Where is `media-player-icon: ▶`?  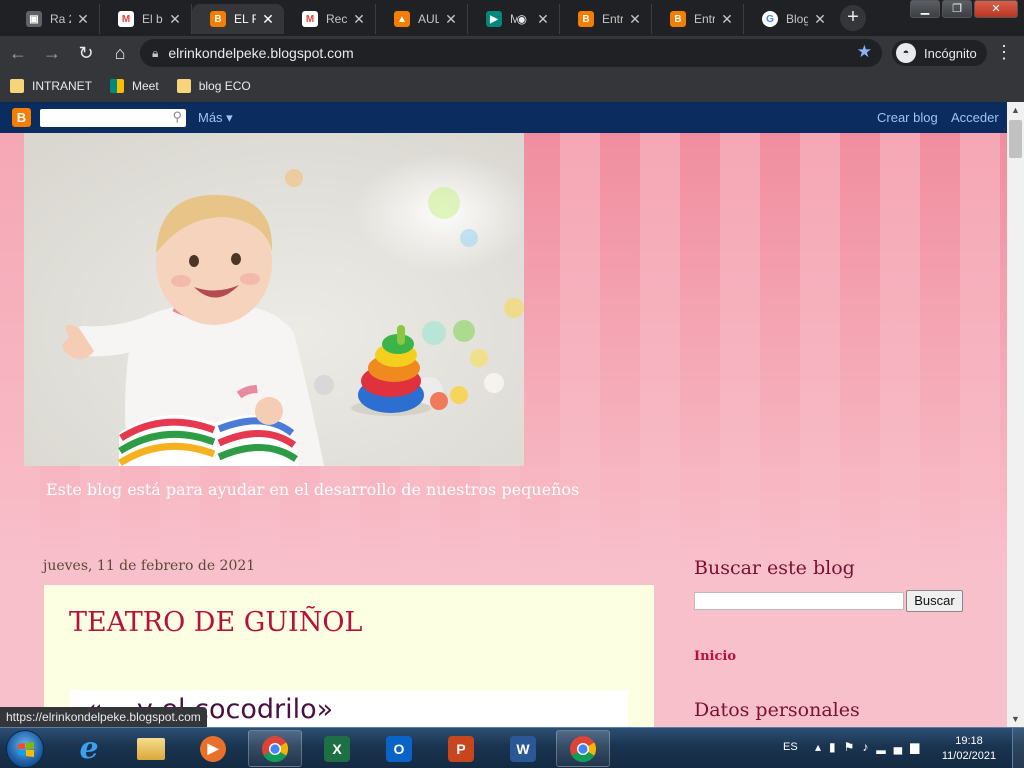
media-player-icon: ▶ is located at coordinates (213, 748).